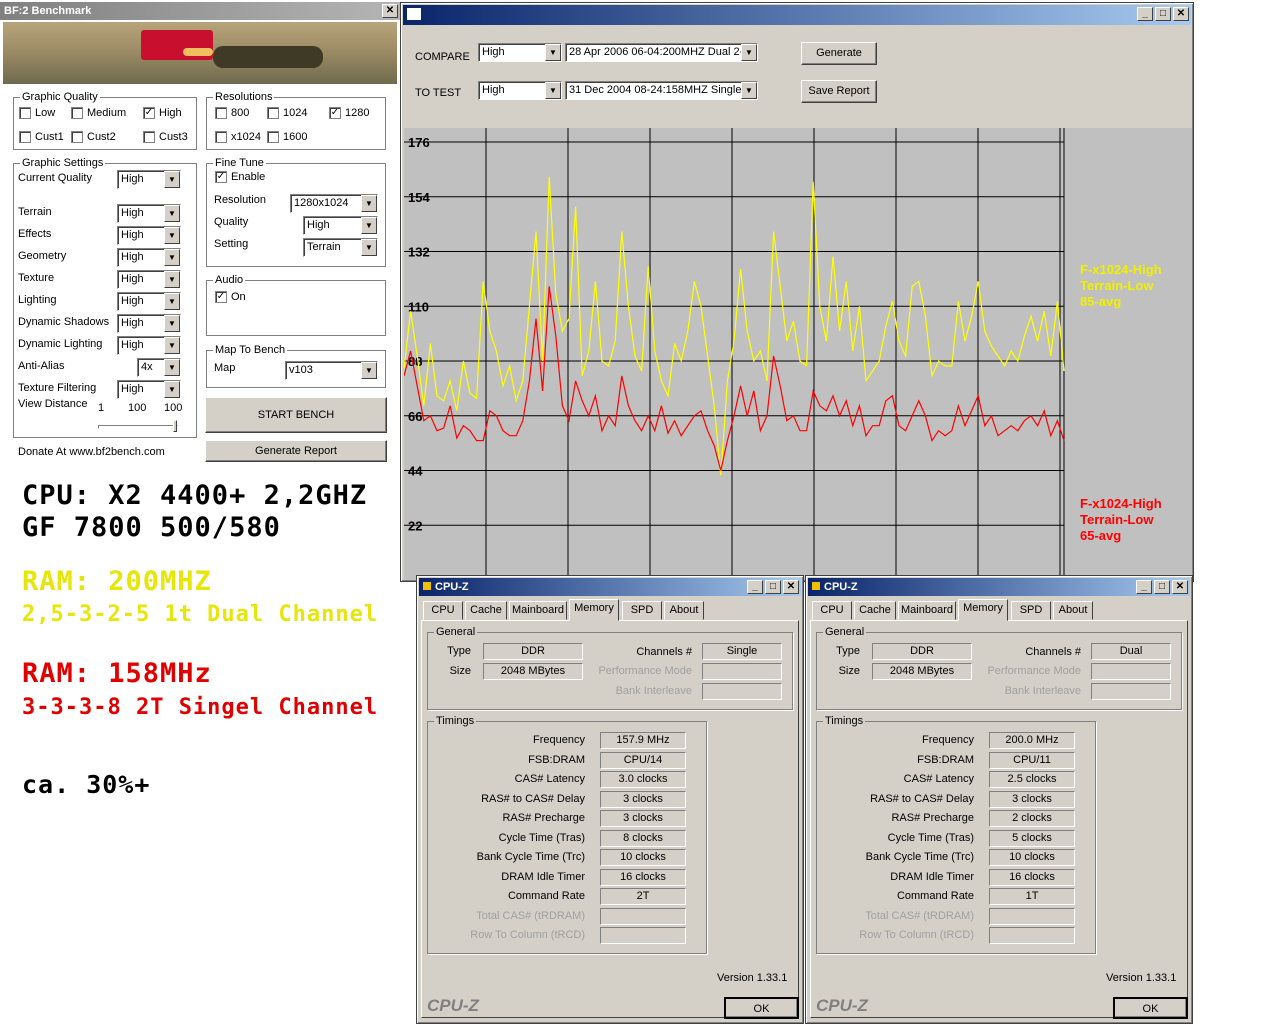  What do you see at coordinates (419, 252) in the screenshot?
I see `y-tick-label: 132` at bounding box center [419, 252].